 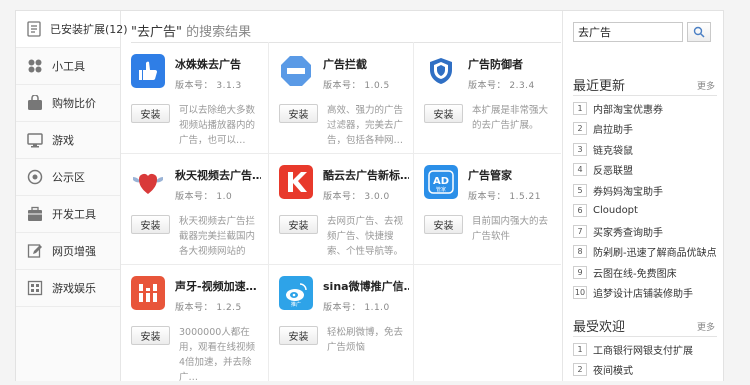 What do you see at coordinates (645, 170) in the screenshot?
I see `list-item: 4 反恶联盟` at bounding box center [645, 170].